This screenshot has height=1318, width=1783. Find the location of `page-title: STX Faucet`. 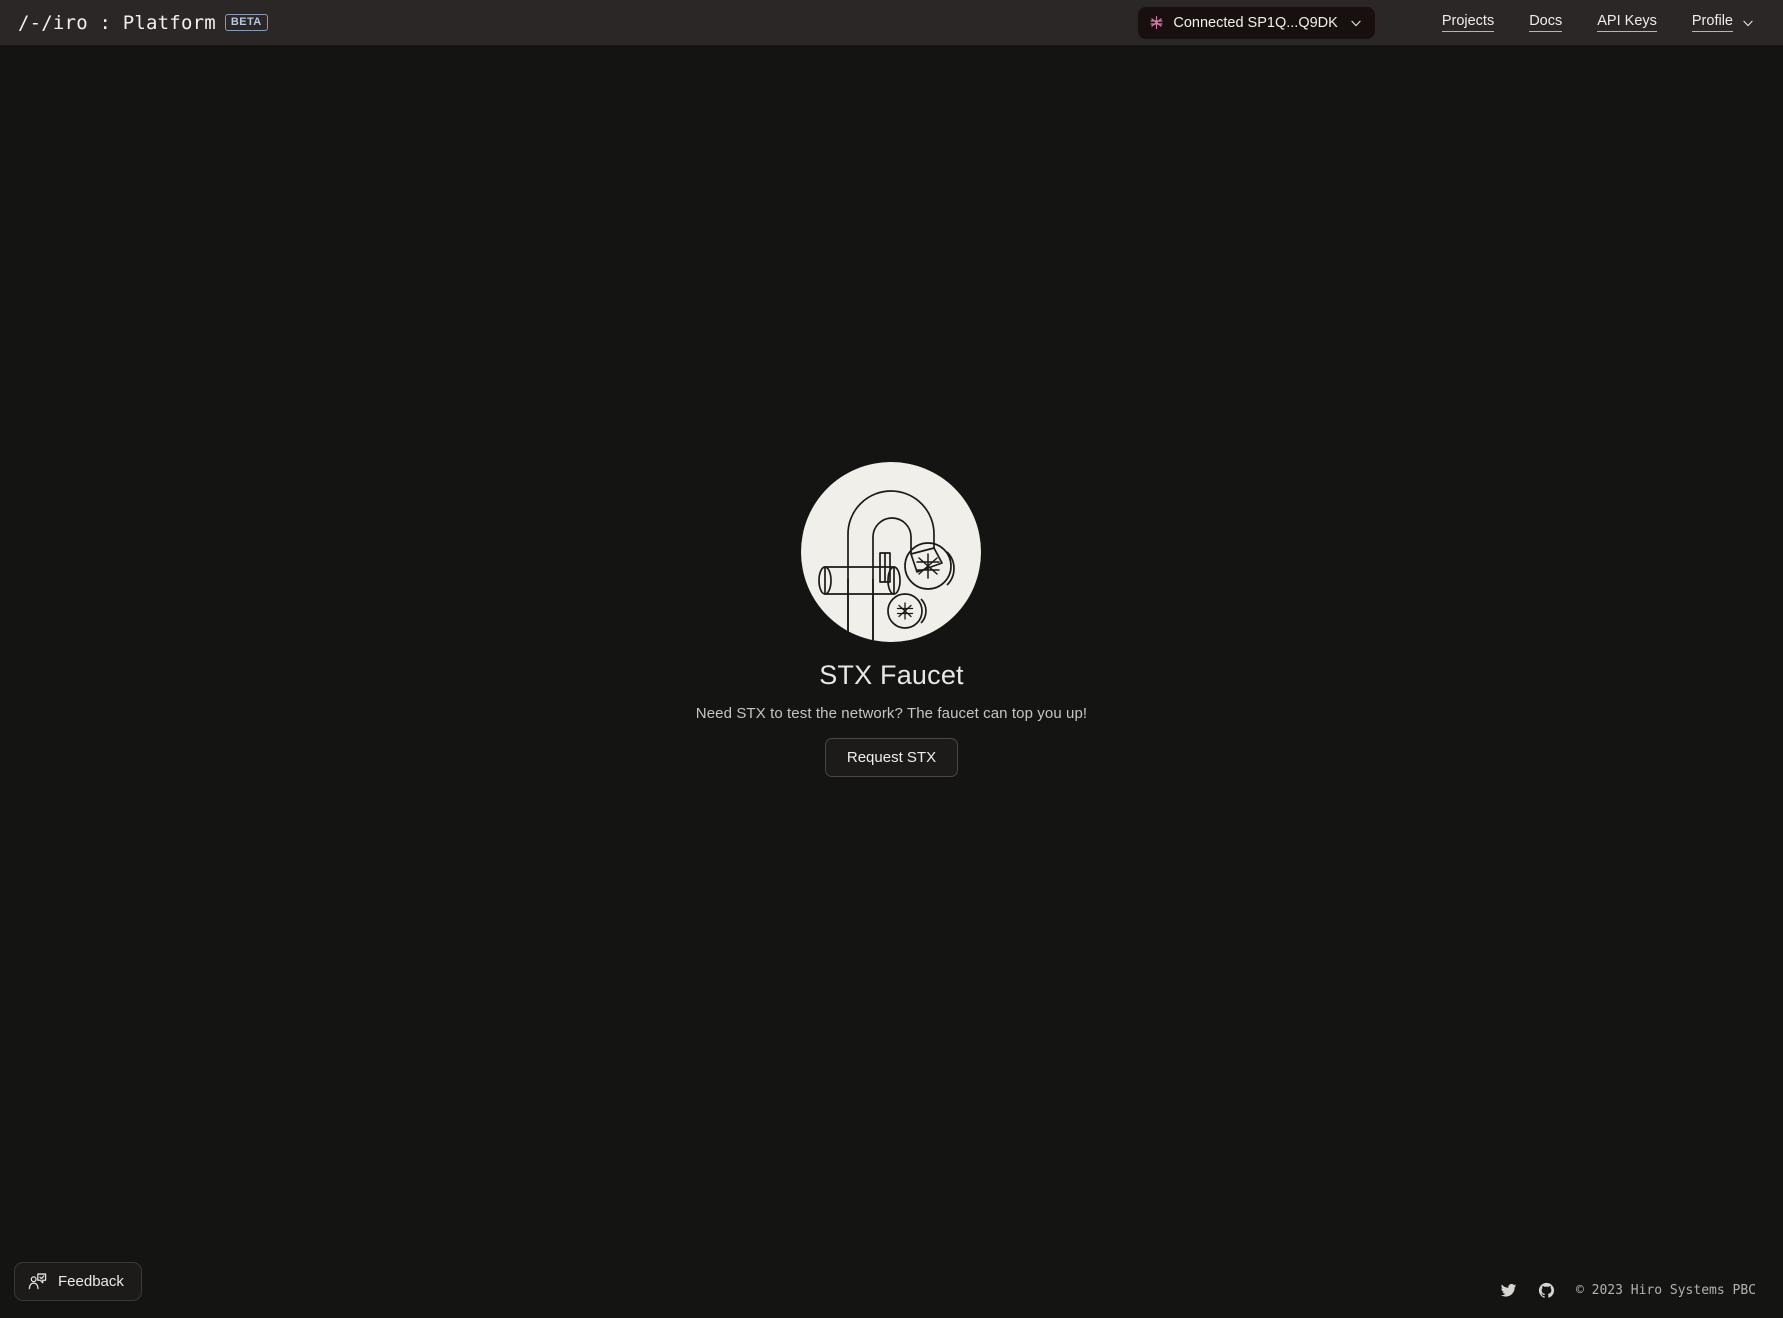

page-title: STX Faucet is located at coordinates (891, 675).